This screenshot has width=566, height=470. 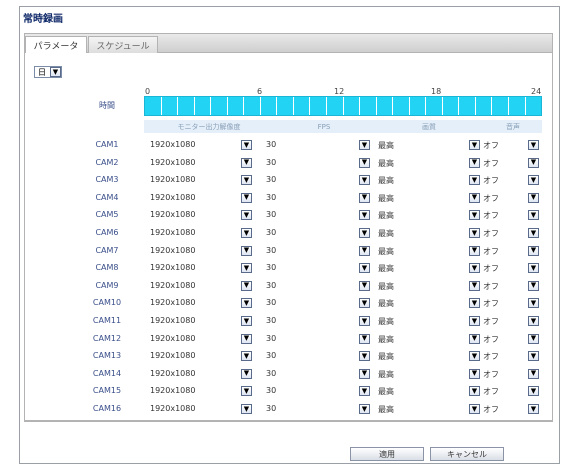 I want to click on recording-time-bar, so click(x=343, y=106).